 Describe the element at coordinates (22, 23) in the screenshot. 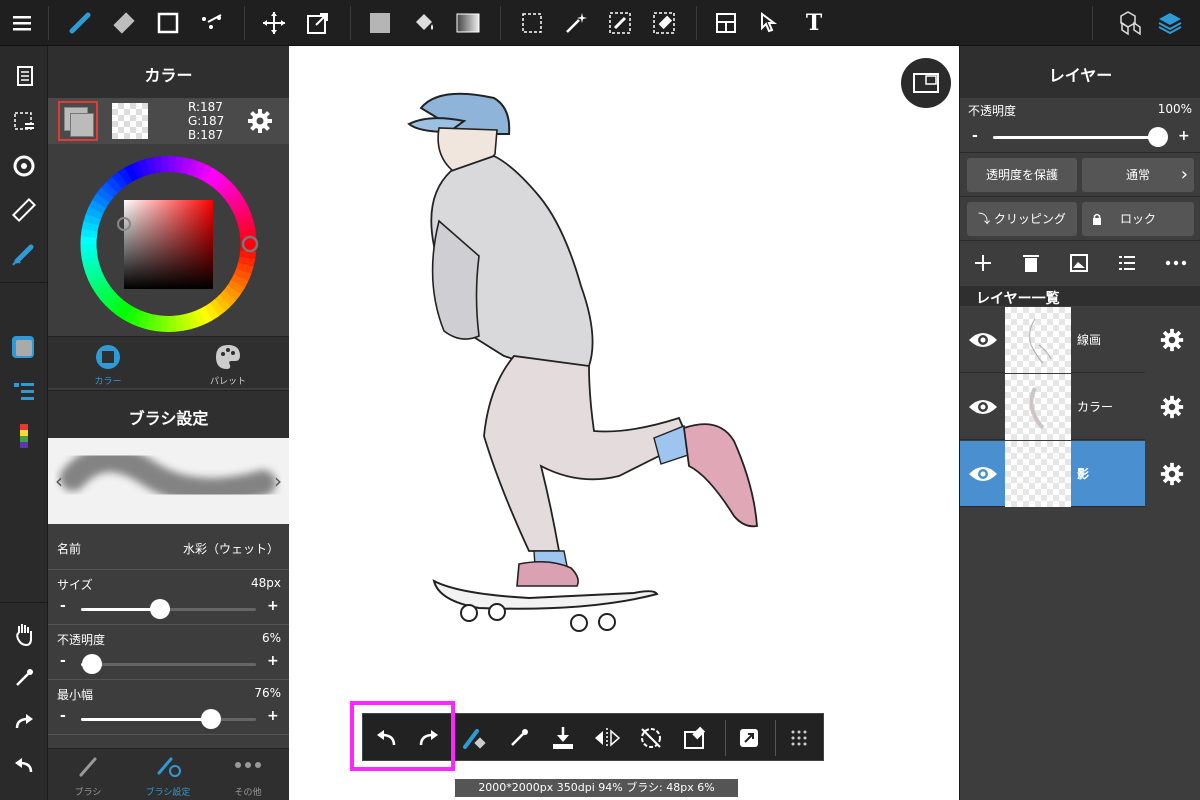

I see `menu-icon` at that location.